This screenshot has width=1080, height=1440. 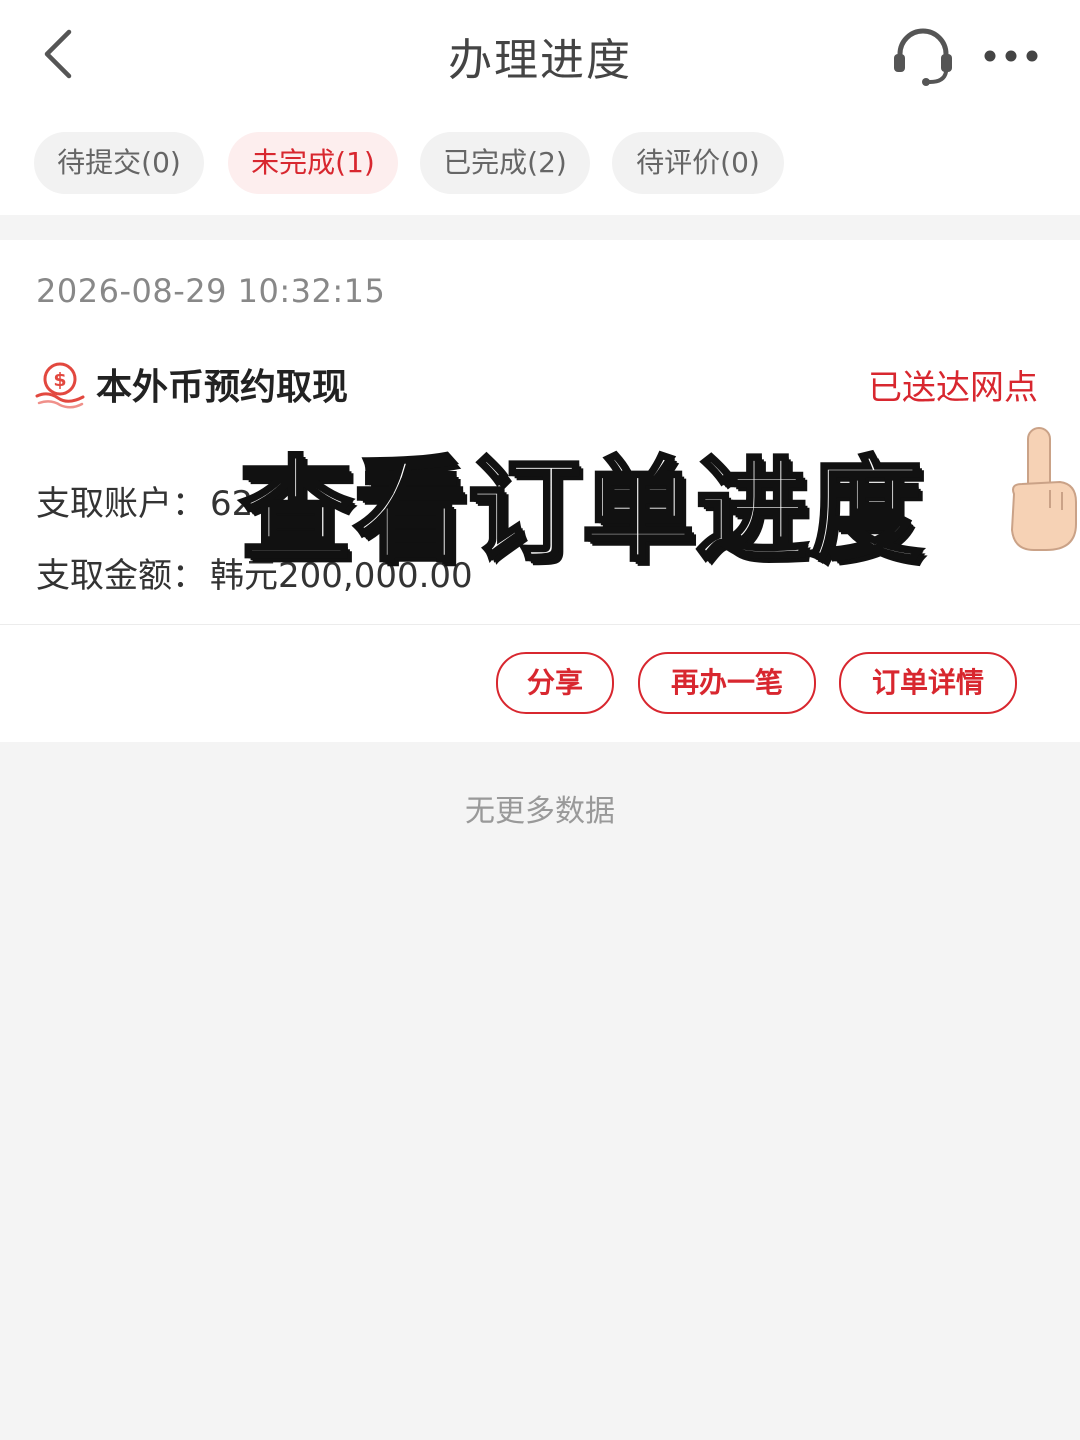 What do you see at coordinates (928, 683) in the screenshot?
I see `order-detail-button: 订单详情` at bounding box center [928, 683].